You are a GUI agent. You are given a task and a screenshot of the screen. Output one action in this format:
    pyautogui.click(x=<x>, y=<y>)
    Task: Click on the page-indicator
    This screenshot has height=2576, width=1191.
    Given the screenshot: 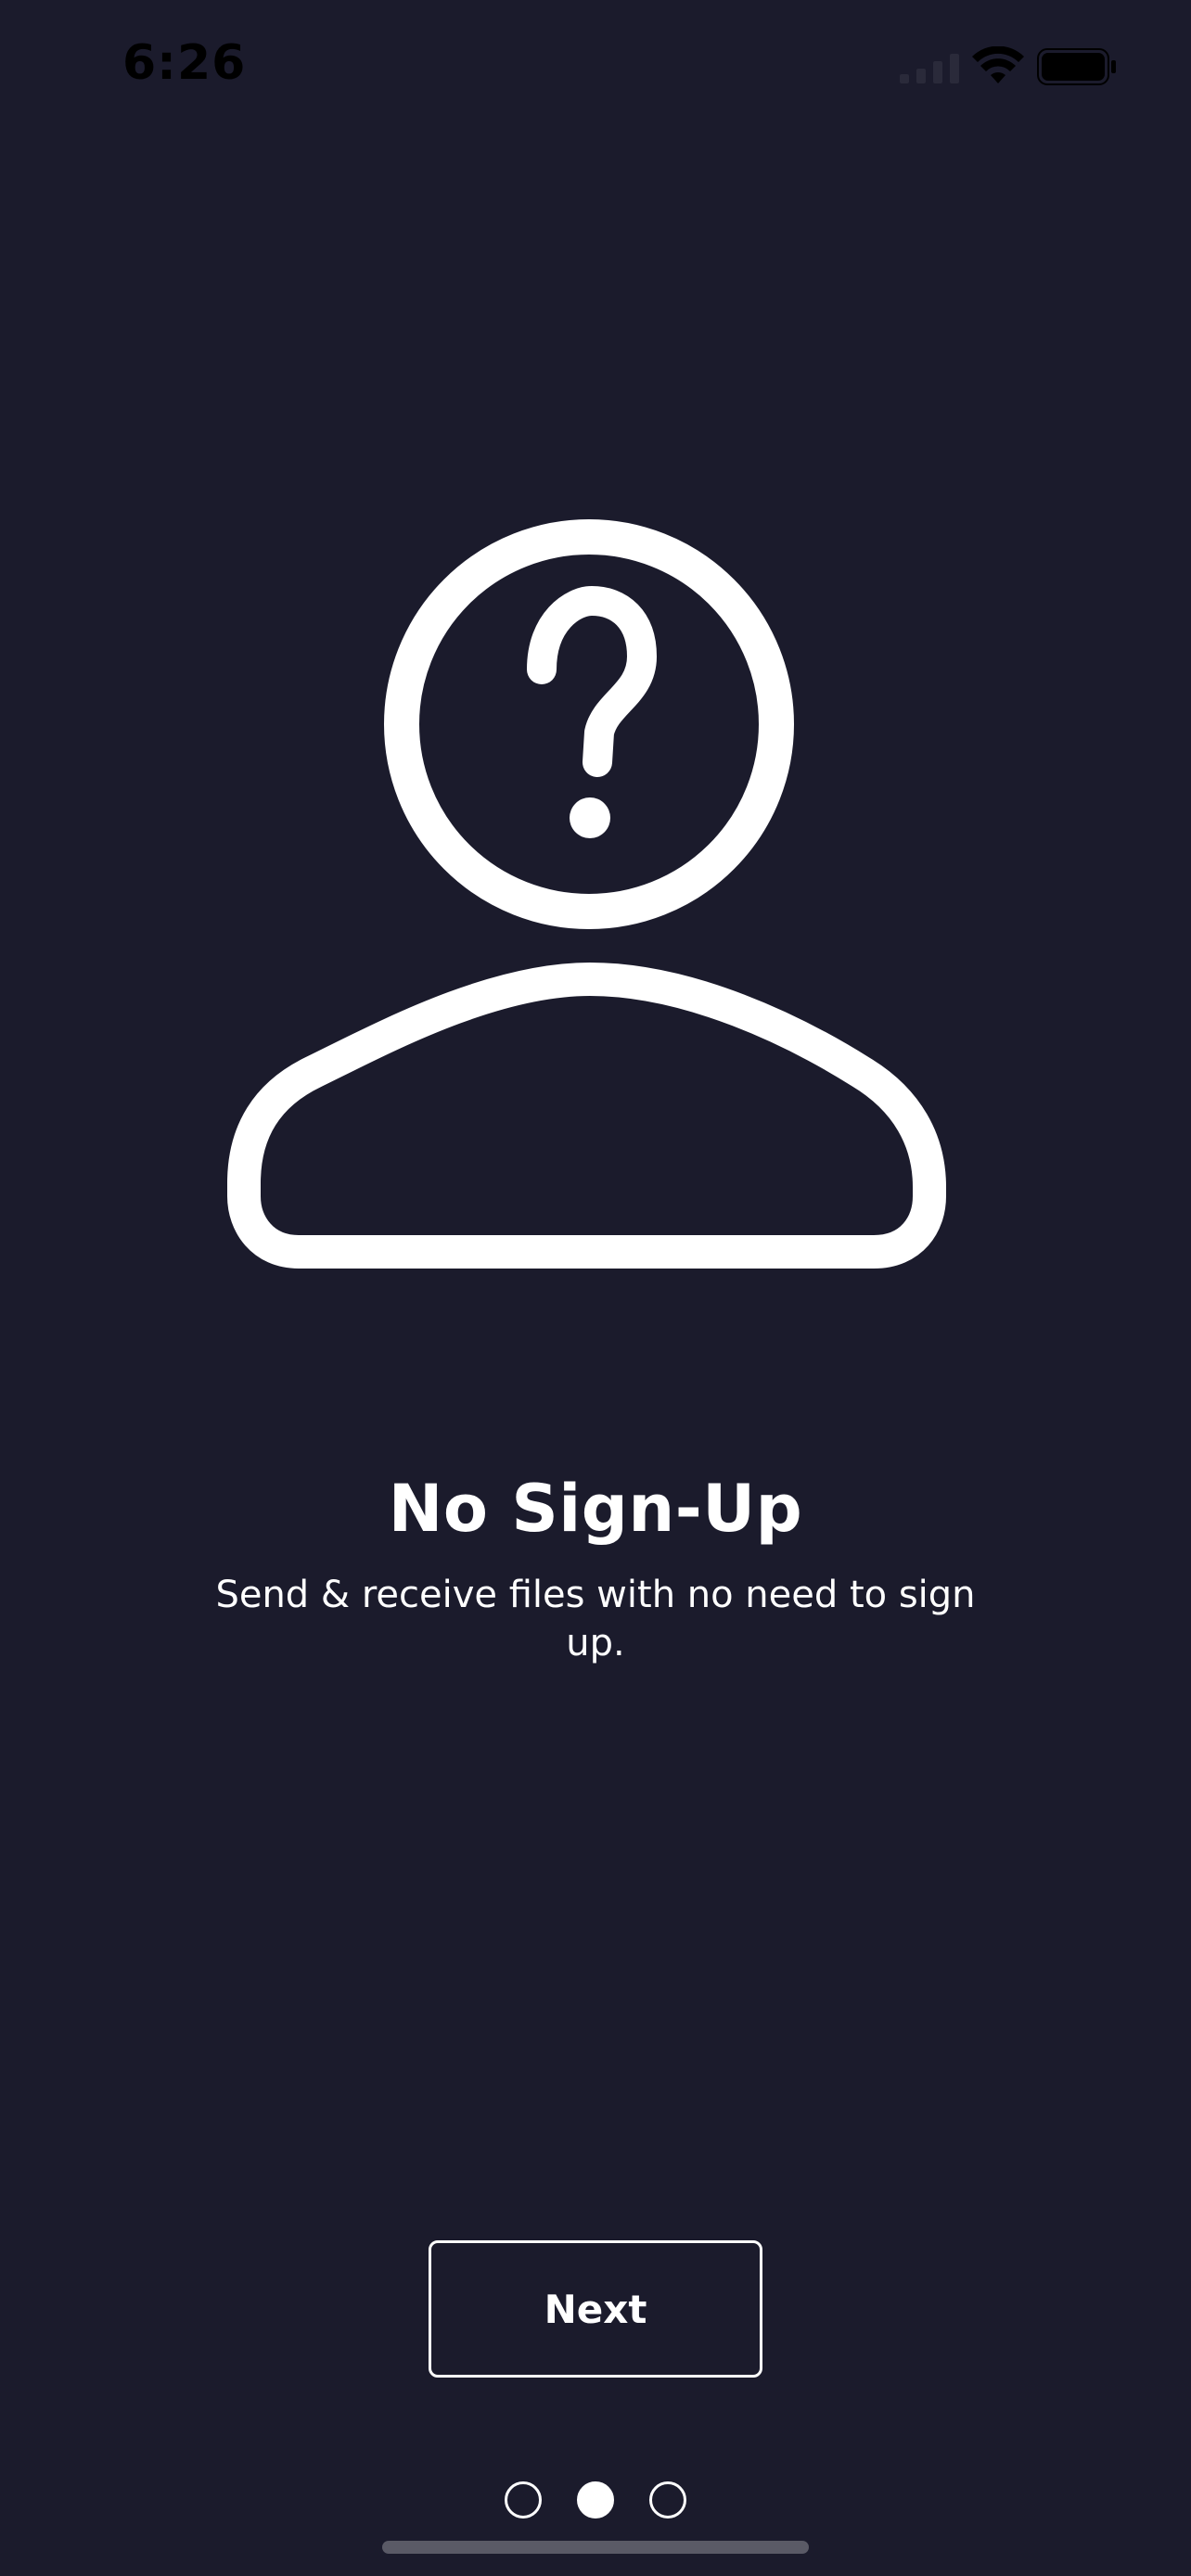 What is the action you would take?
    pyautogui.click(x=595, y=2501)
    